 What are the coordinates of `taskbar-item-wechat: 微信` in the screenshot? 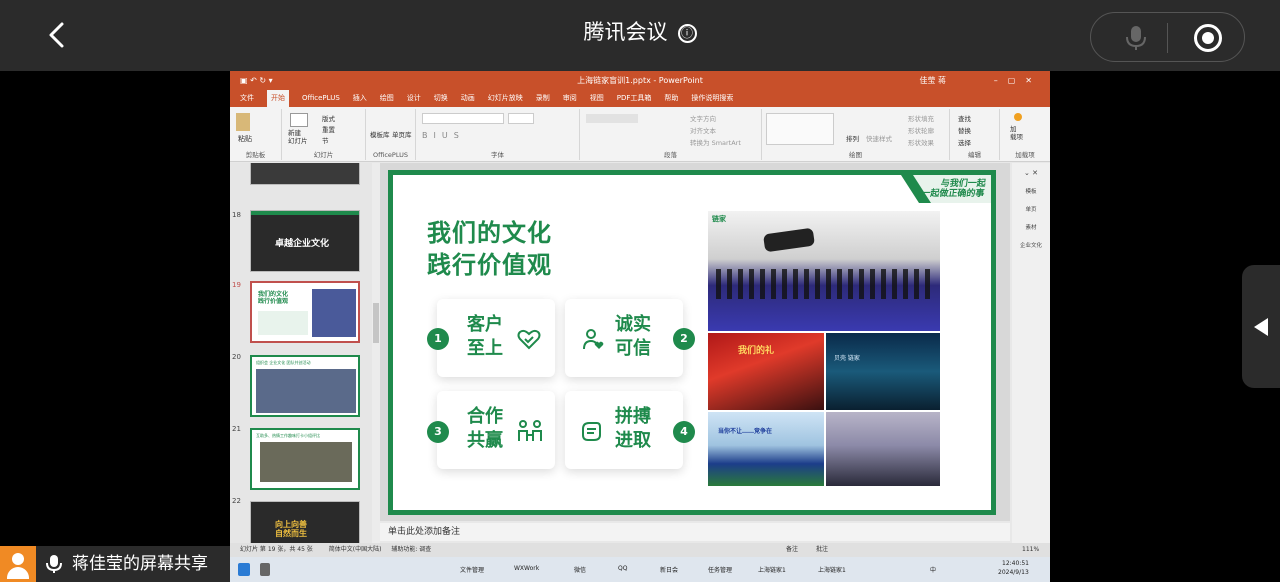 It's located at (580, 569).